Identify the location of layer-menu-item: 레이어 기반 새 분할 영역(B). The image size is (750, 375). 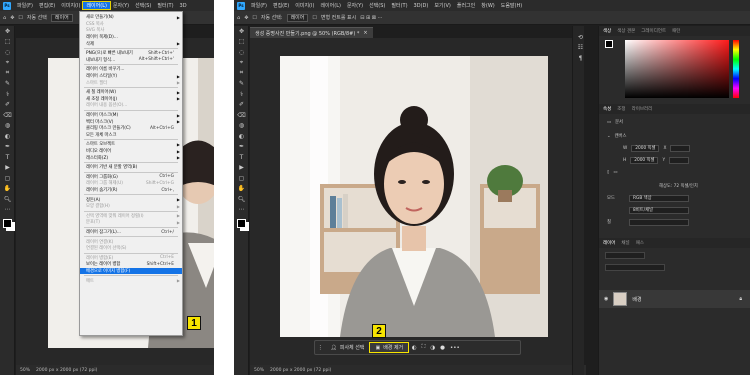
(131, 167).